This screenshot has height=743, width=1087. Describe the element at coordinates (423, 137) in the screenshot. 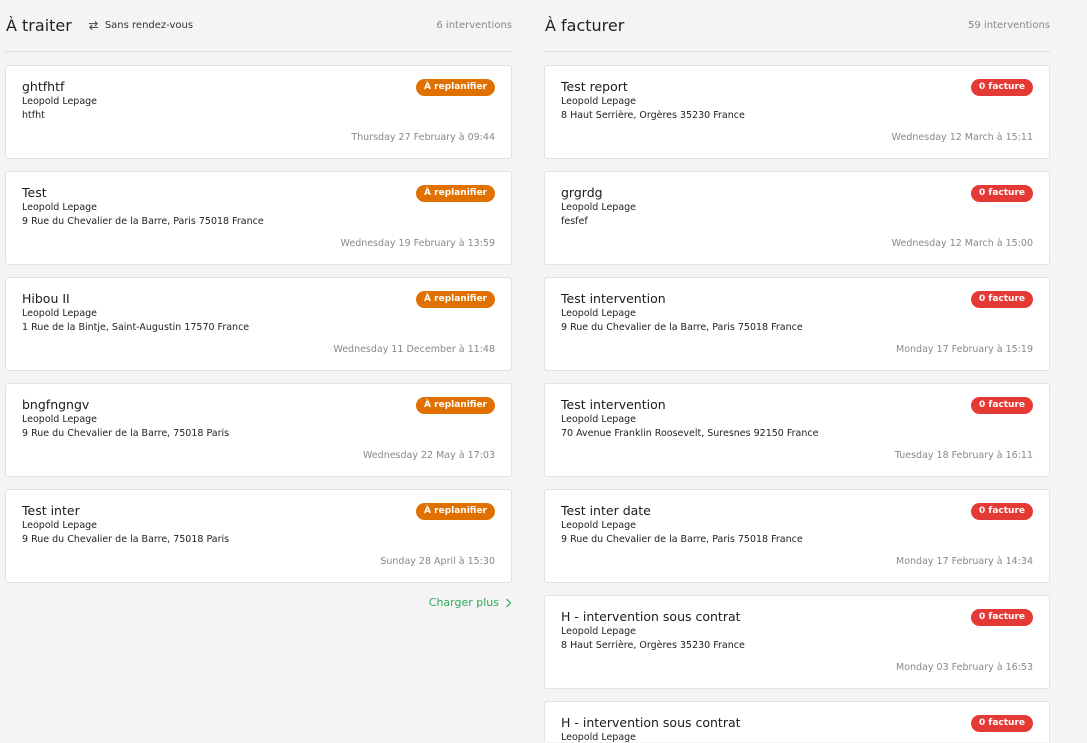

I see `card-date: Thursday 27 February à 09:44` at that location.